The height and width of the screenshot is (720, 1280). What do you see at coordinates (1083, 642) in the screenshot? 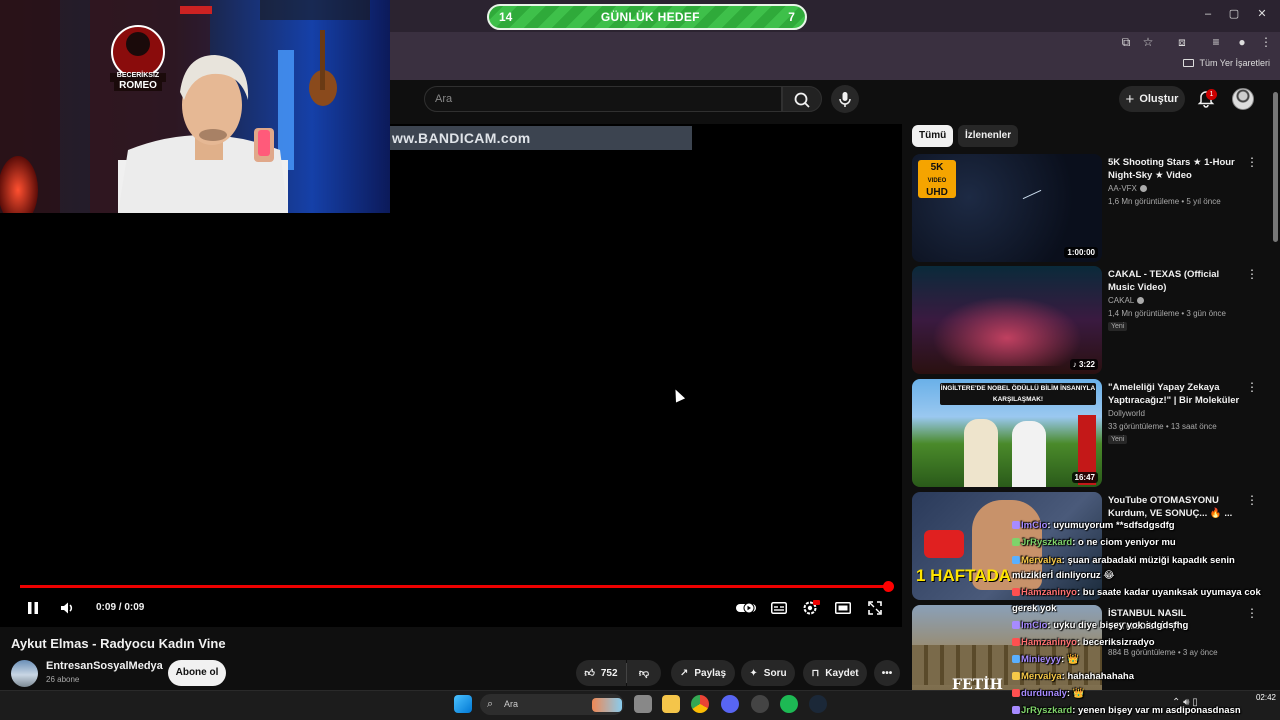
I see `chat-message: Hamzaninyo: beceriksizradyo` at bounding box center [1083, 642].